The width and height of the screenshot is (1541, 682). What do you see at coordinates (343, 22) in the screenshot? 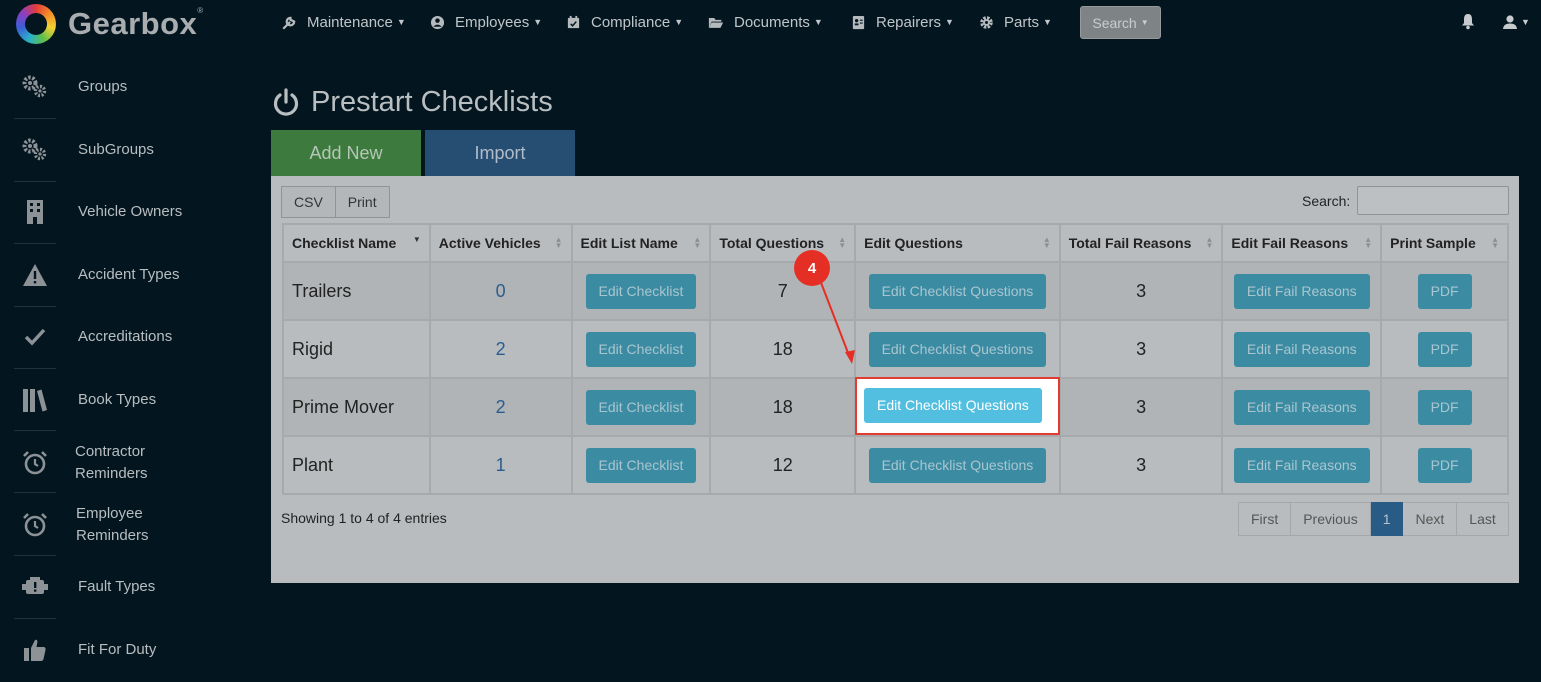
I see `nav-maintenance: Maintenance ▼` at bounding box center [343, 22].